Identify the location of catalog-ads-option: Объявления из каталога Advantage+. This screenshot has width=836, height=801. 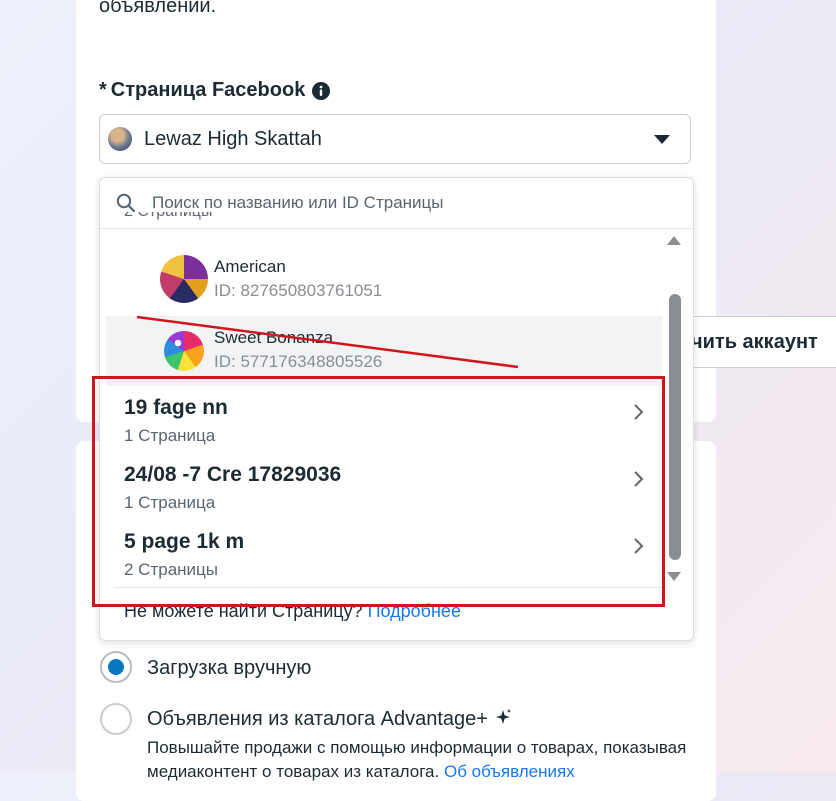
(329, 719).